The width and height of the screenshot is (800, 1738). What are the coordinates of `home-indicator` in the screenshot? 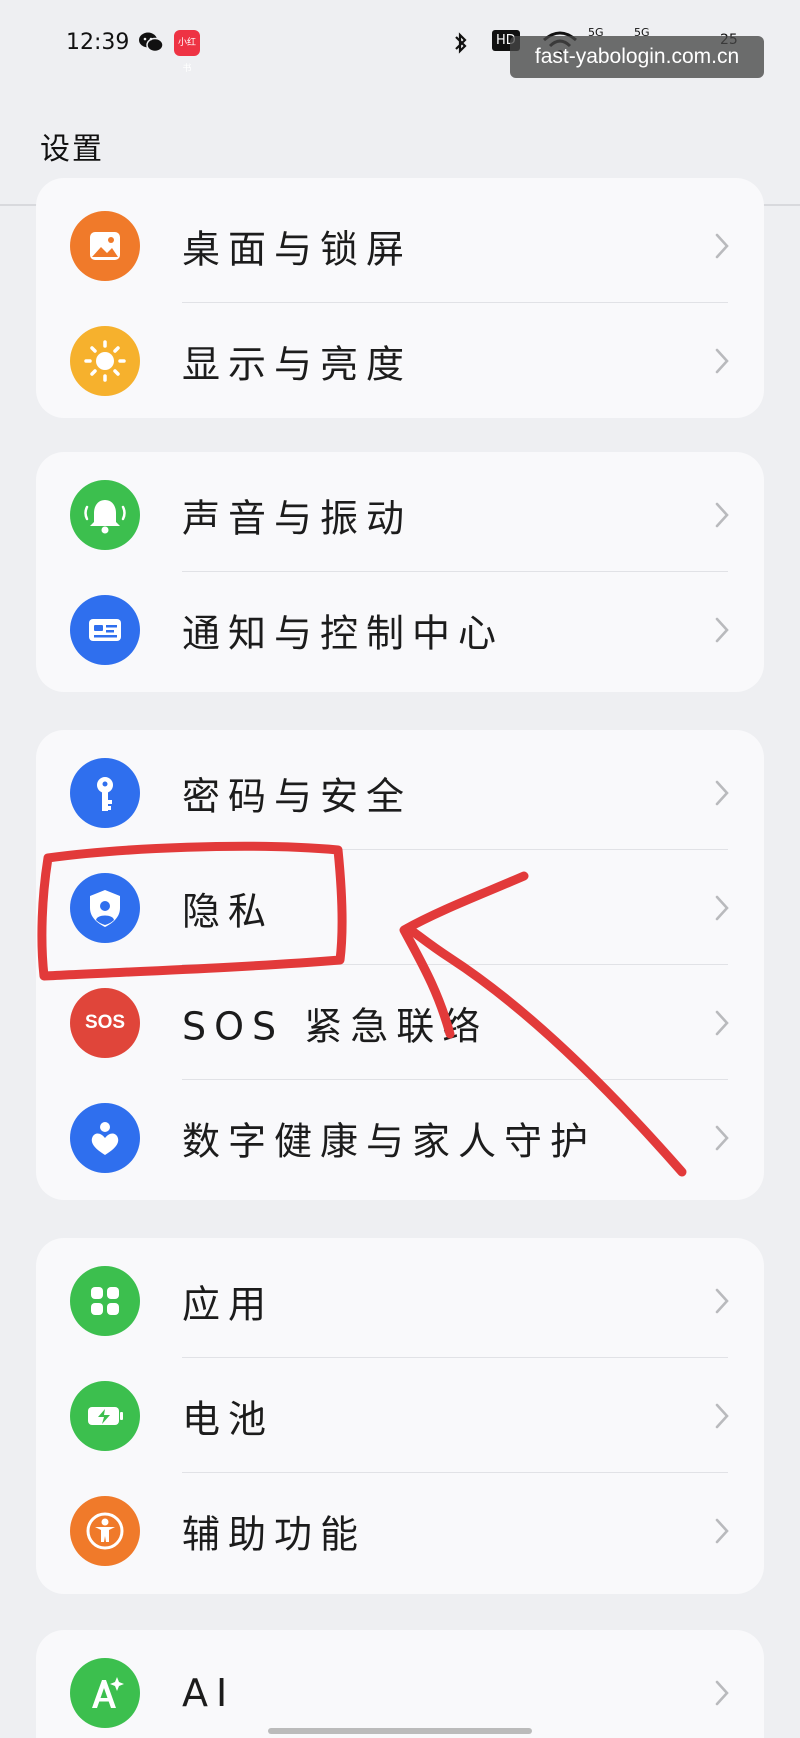 It's located at (400, 1731).